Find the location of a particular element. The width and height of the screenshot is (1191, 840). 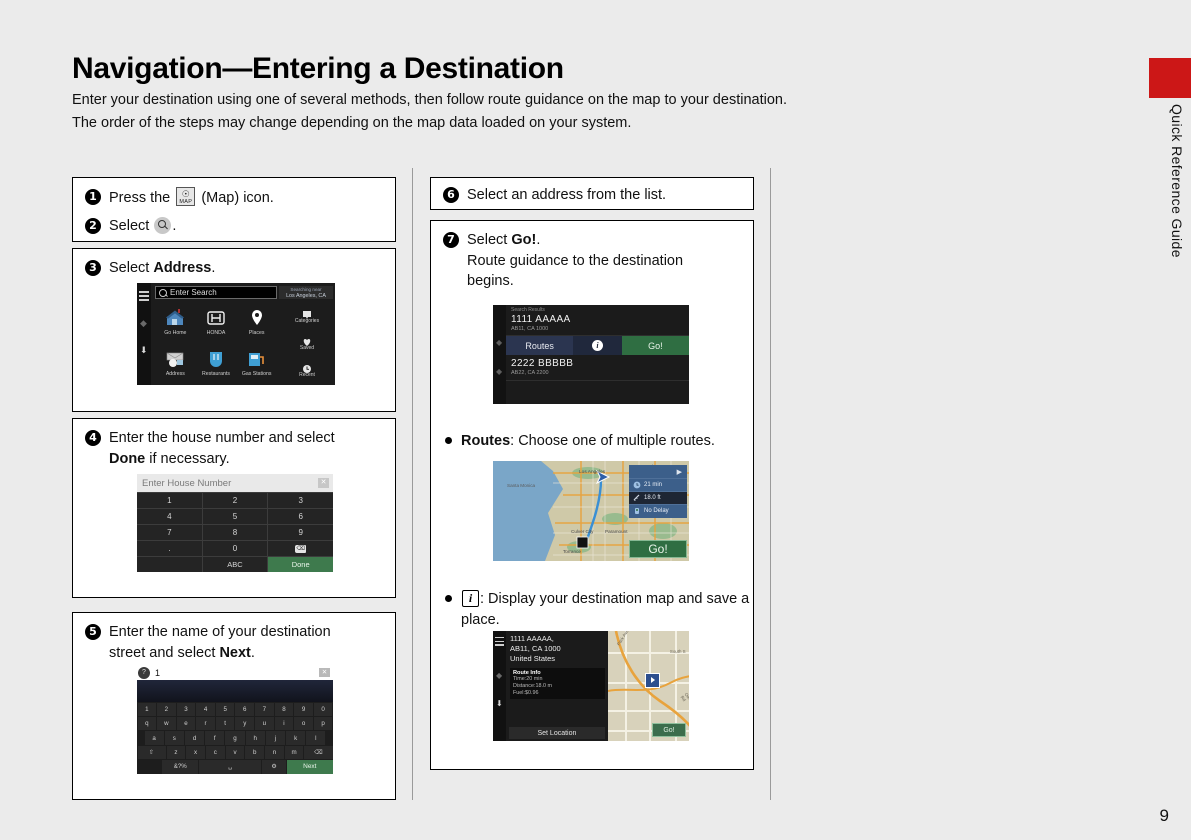

key-5: 5 is located at coordinates (236, 516).